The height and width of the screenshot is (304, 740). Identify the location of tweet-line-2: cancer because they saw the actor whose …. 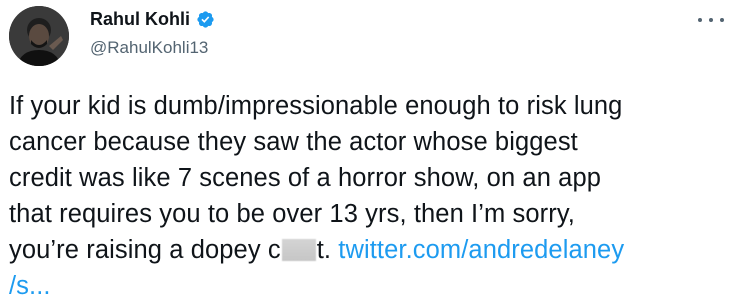
(293, 142).